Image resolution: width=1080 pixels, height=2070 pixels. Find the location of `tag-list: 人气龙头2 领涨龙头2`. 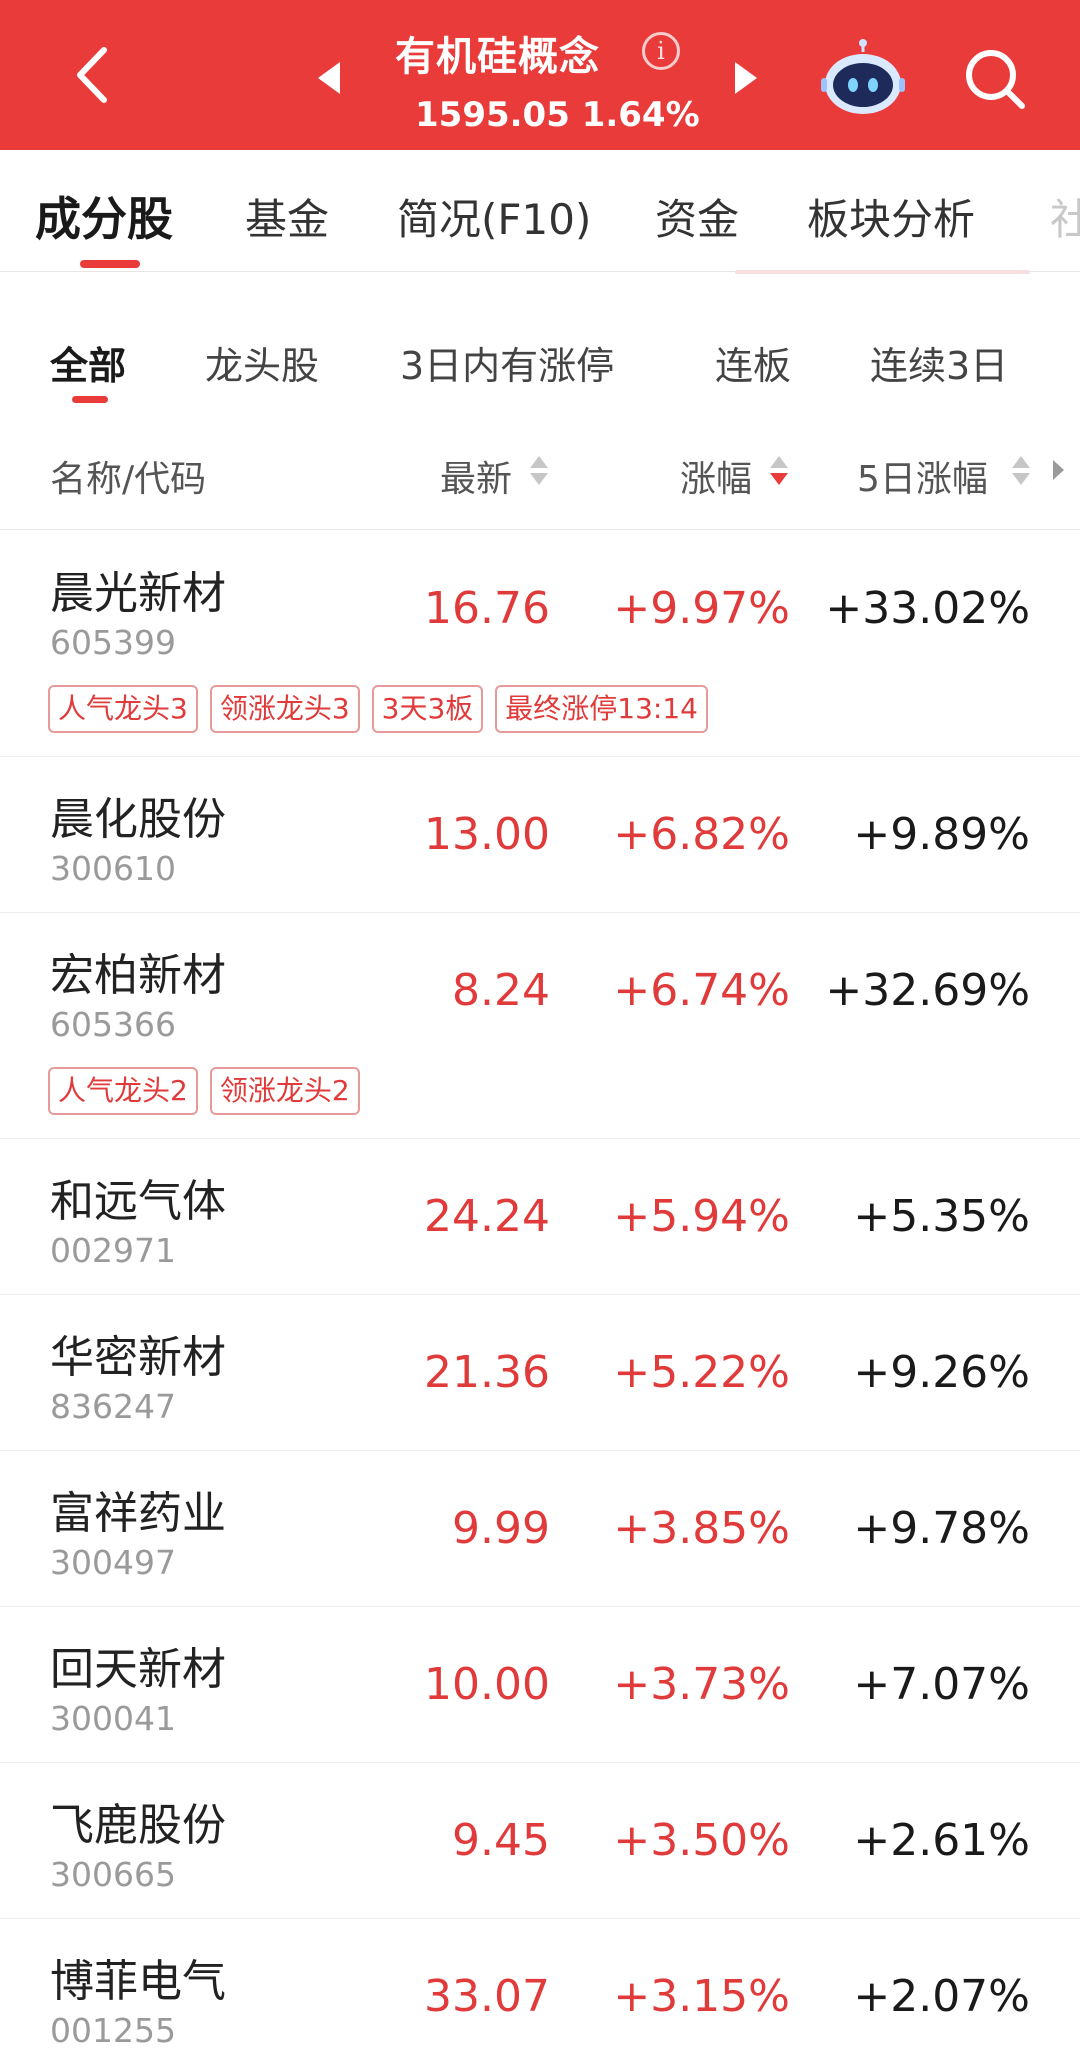

tag-list: 人气龙头2 领涨龙头2 is located at coordinates (204, 1092).